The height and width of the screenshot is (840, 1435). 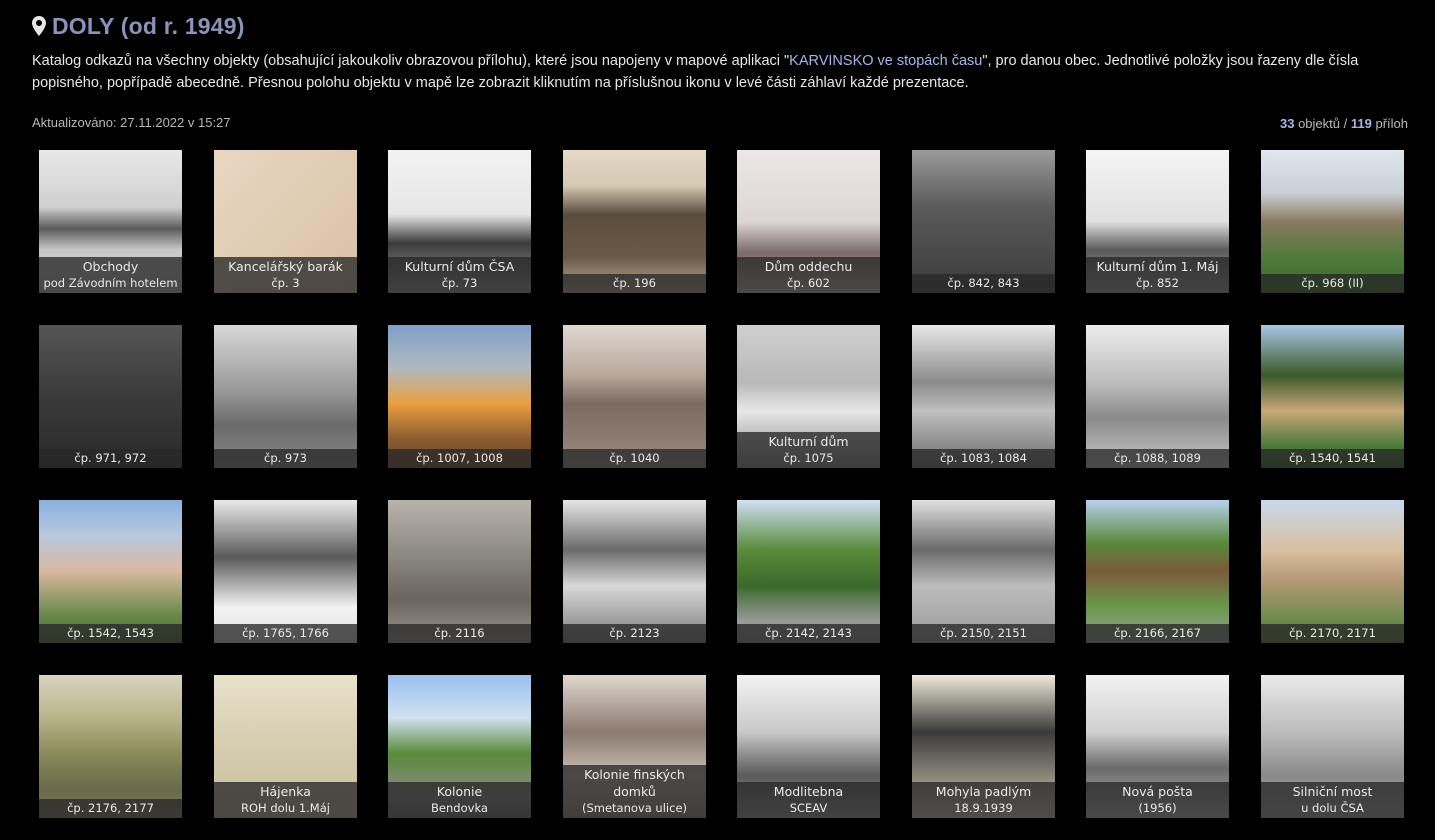 What do you see at coordinates (808, 266) in the screenshot?
I see `tile-title: Dům oddechu` at bounding box center [808, 266].